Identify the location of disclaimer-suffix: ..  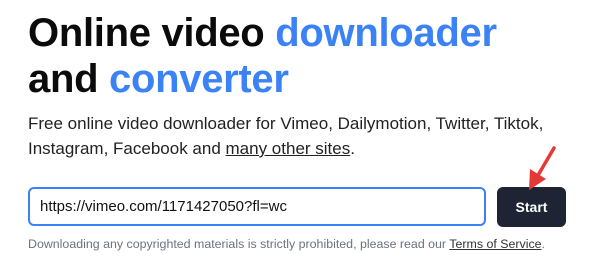
(543, 244).